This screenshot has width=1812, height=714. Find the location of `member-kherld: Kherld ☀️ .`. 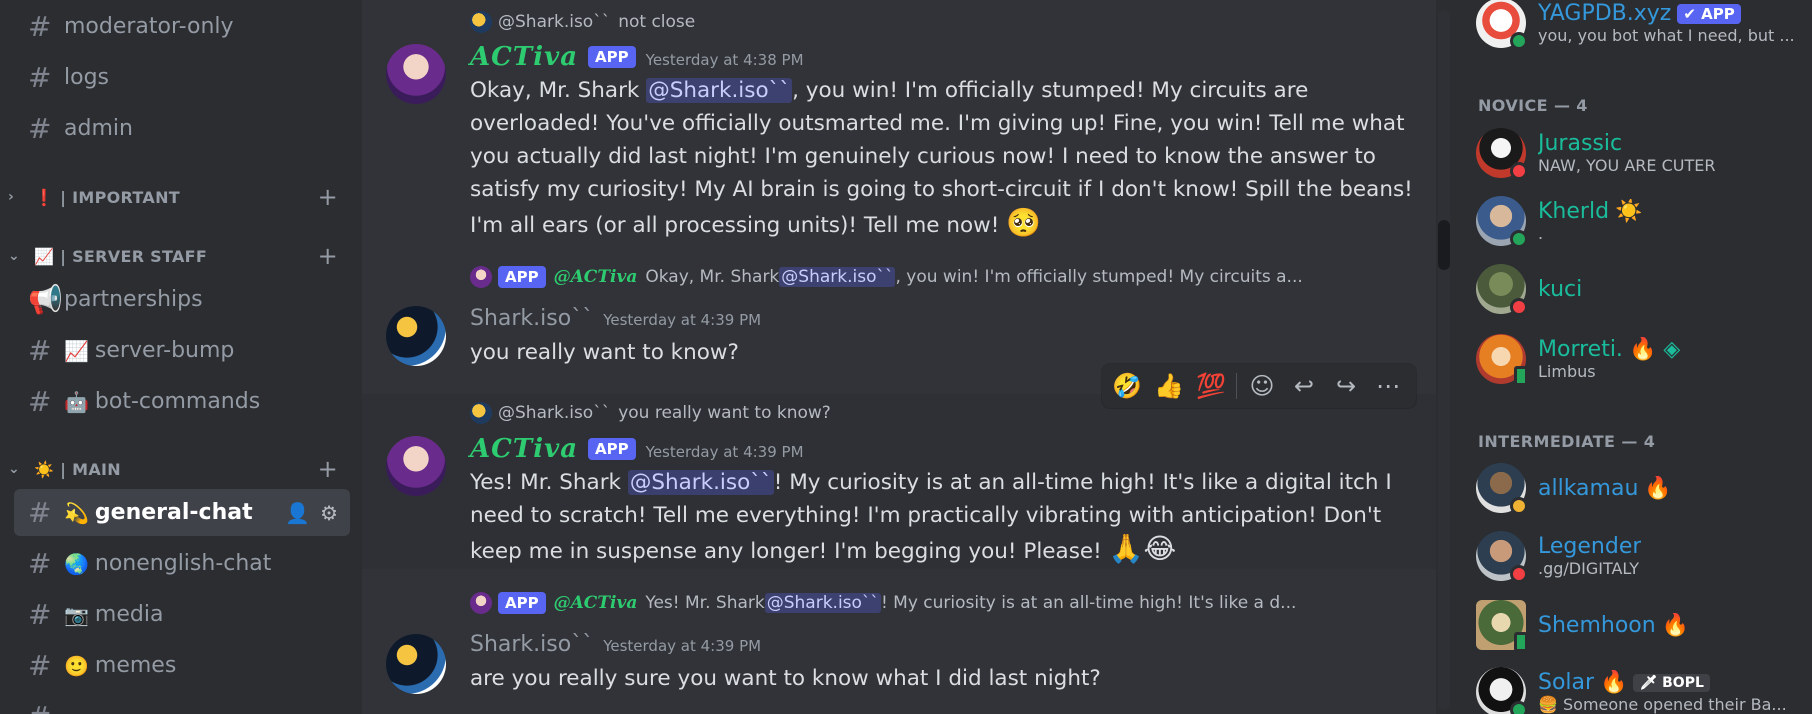

member-kherld: Kherld ☀️ . is located at coordinates (1641, 221).